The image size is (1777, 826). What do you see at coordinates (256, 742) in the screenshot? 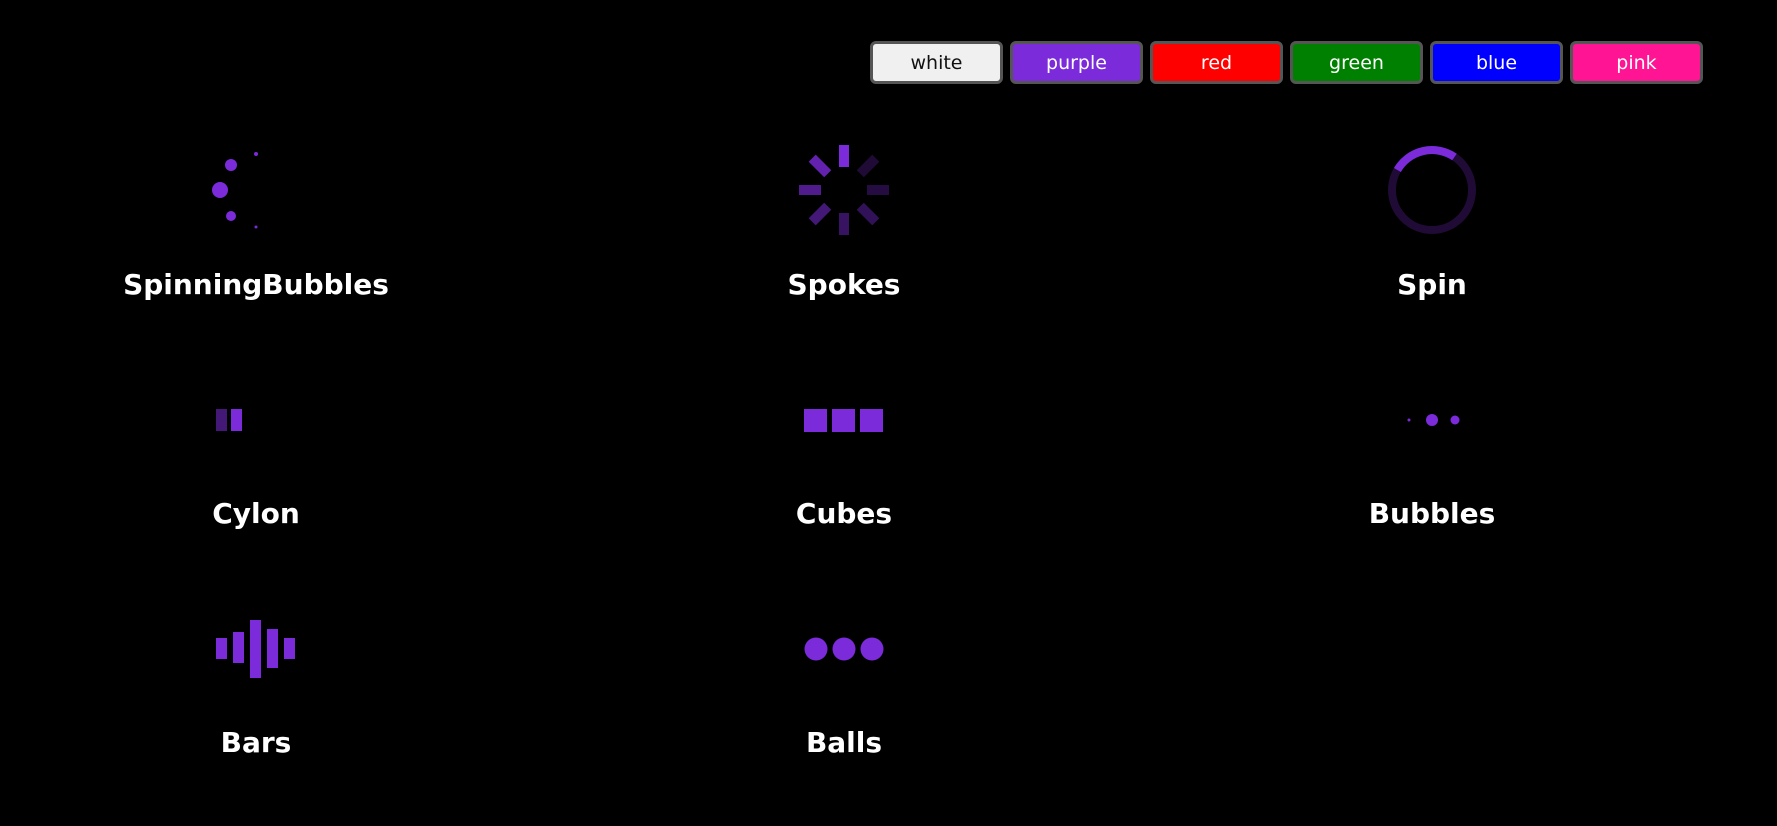
I see `loader-label: Bars` at bounding box center [256, 742].